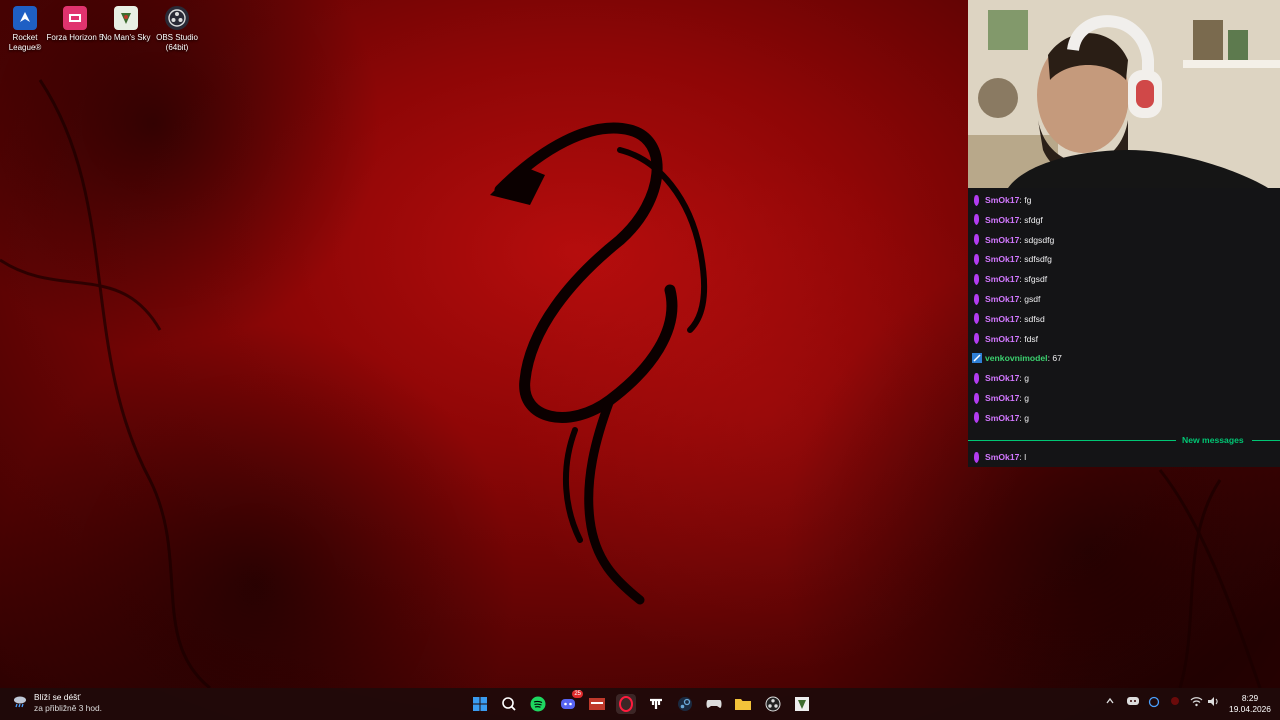  I want to click on chat-text: gsdf, so click(1032, 299).